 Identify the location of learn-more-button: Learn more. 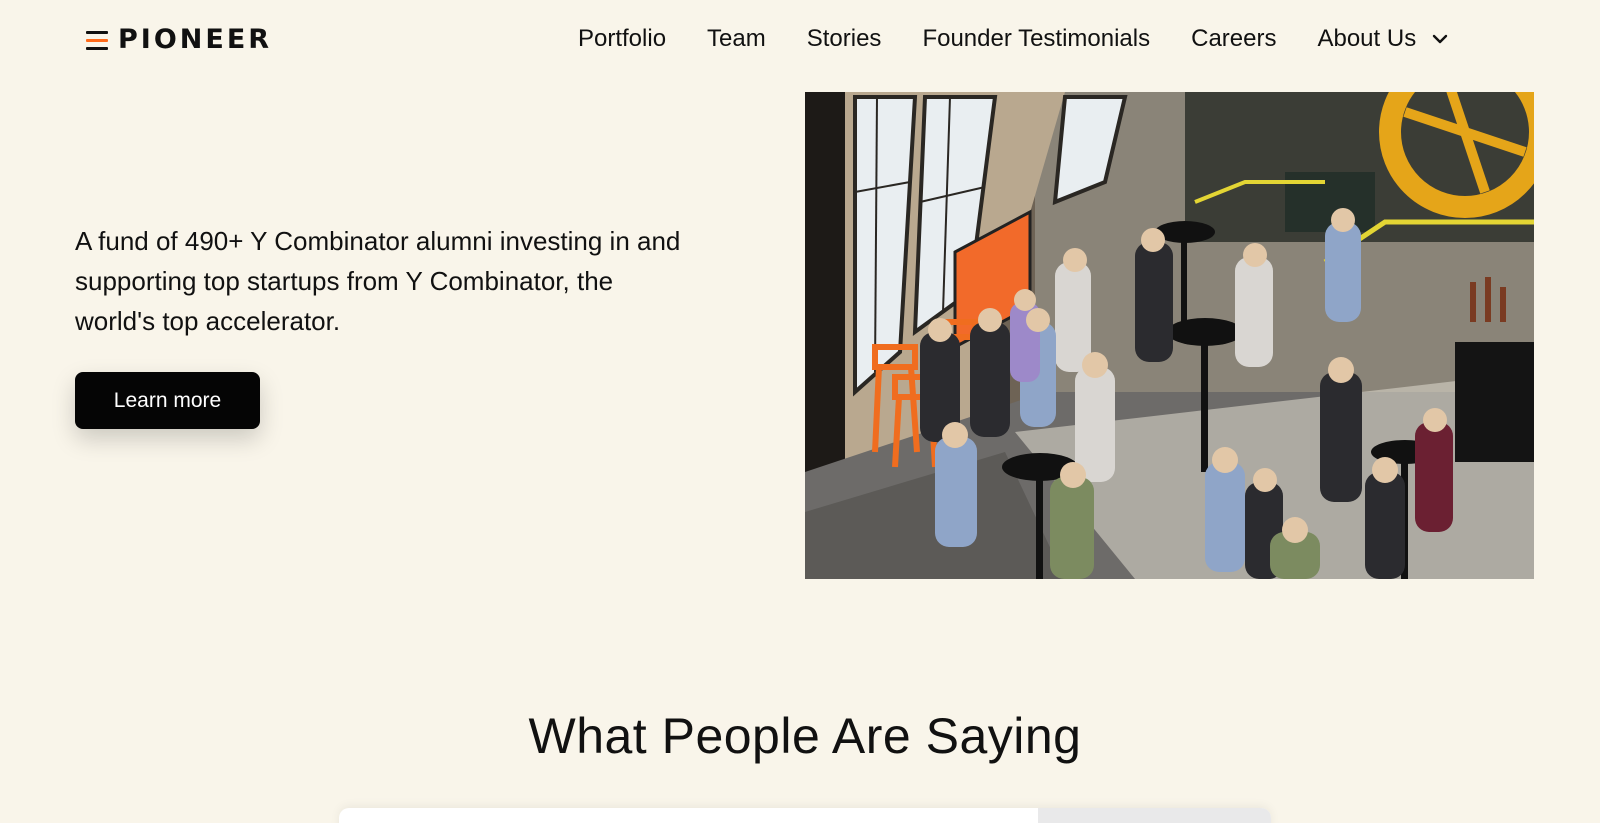
(167, 400).